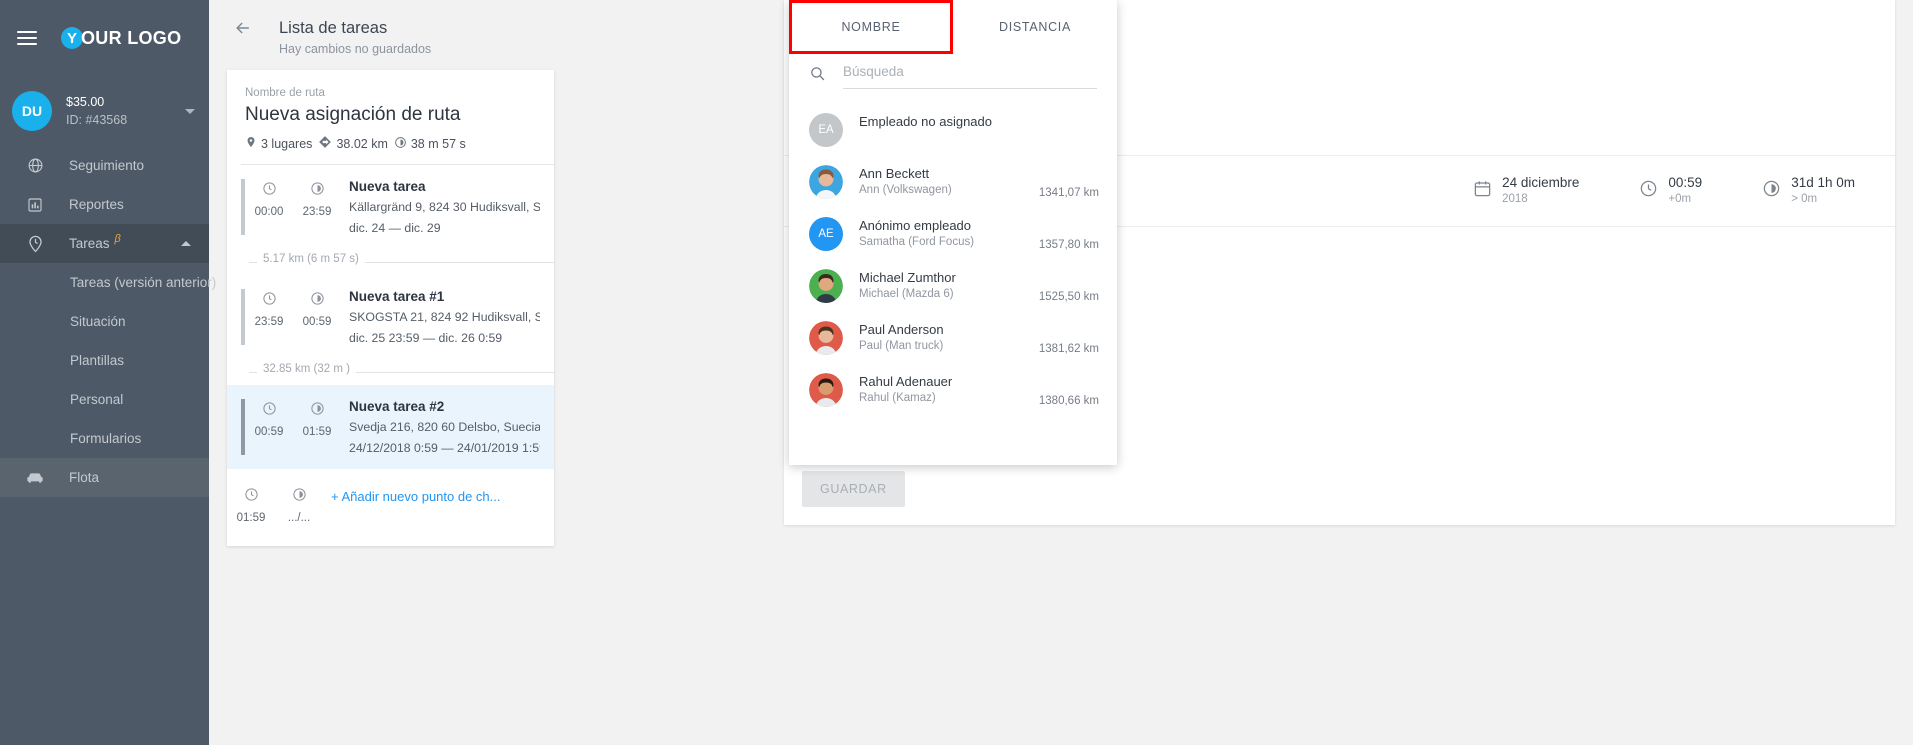 Image resolution: width=1913 pixels, height=745 pixels. Describe the element at coordinates (104, 321) in the screenshot. I see `sidebar-item-situacion: Situación` at that location.